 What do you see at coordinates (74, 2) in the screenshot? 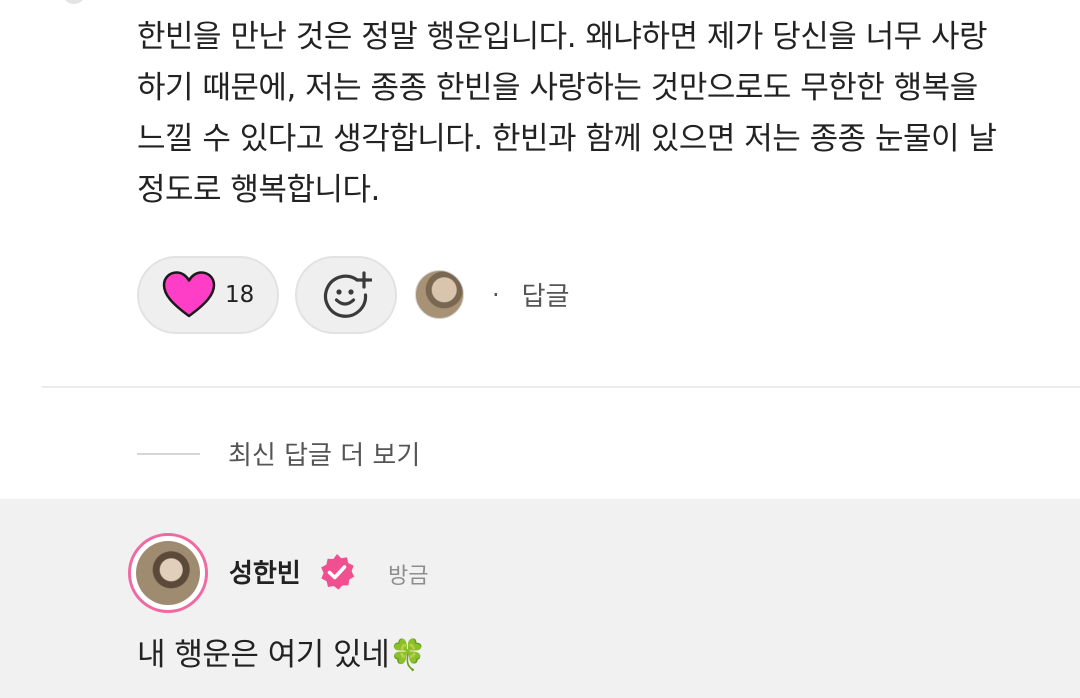
I see `previous-avatar-edge` at bounding box center [74, 2].